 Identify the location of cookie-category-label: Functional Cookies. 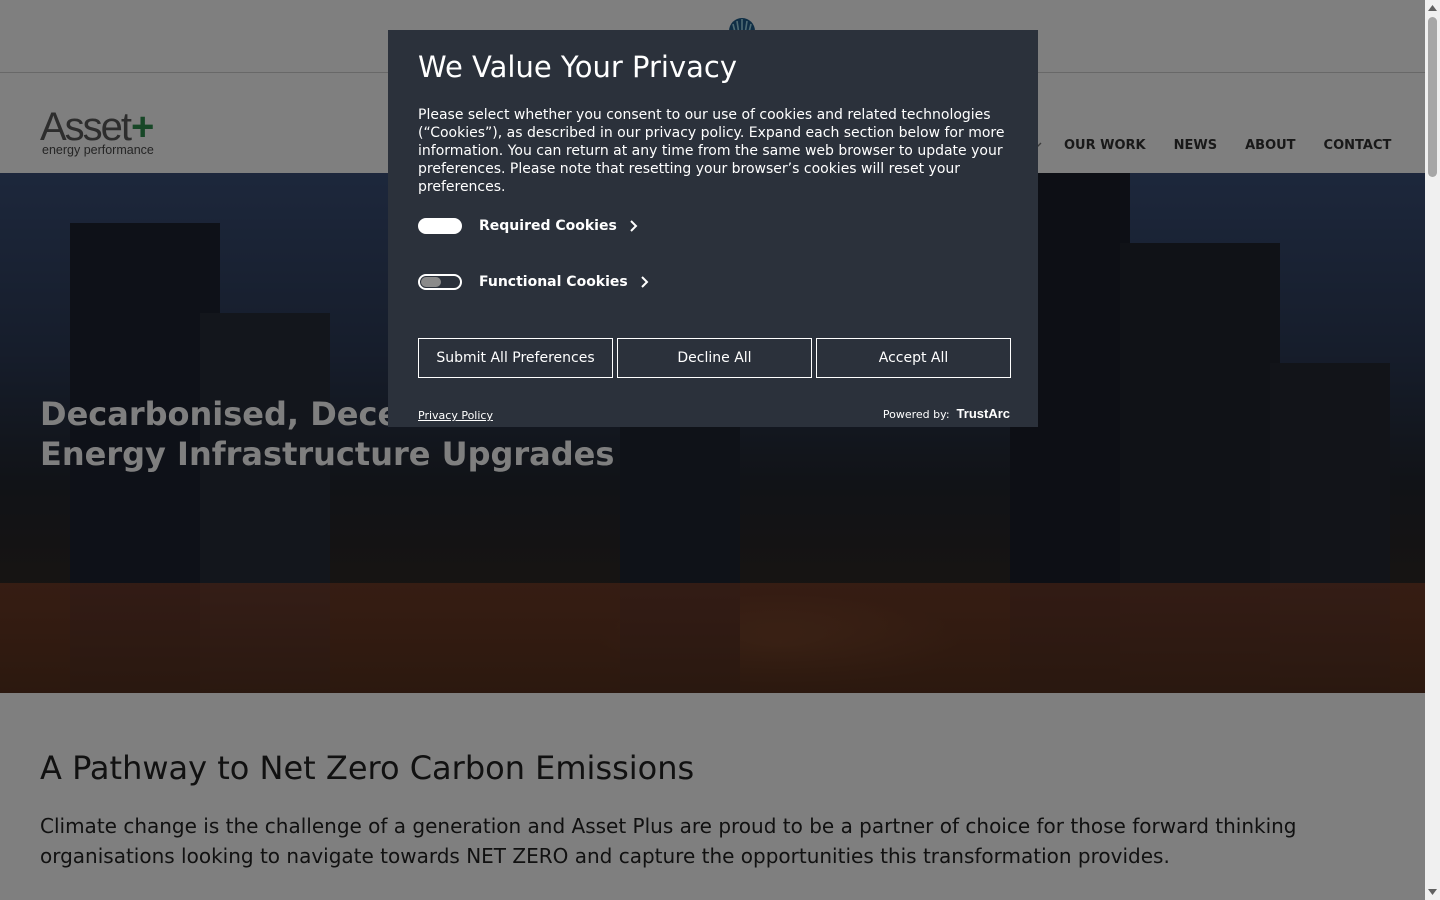
(553, 282).